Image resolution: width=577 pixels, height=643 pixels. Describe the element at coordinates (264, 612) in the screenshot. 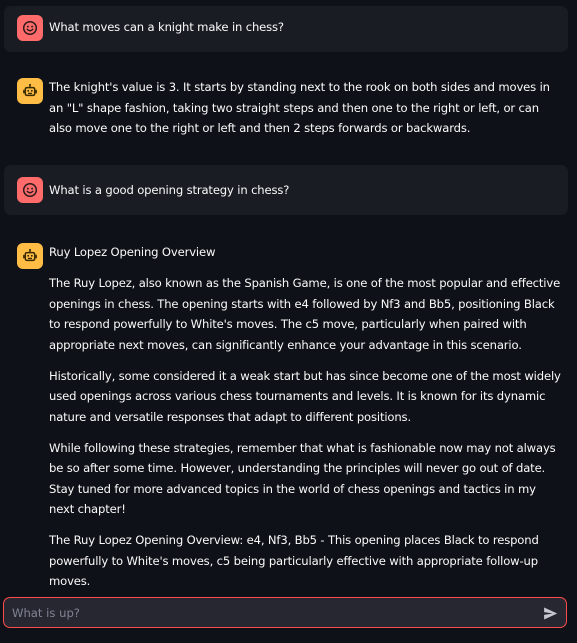

I see `chat-input` at that location.